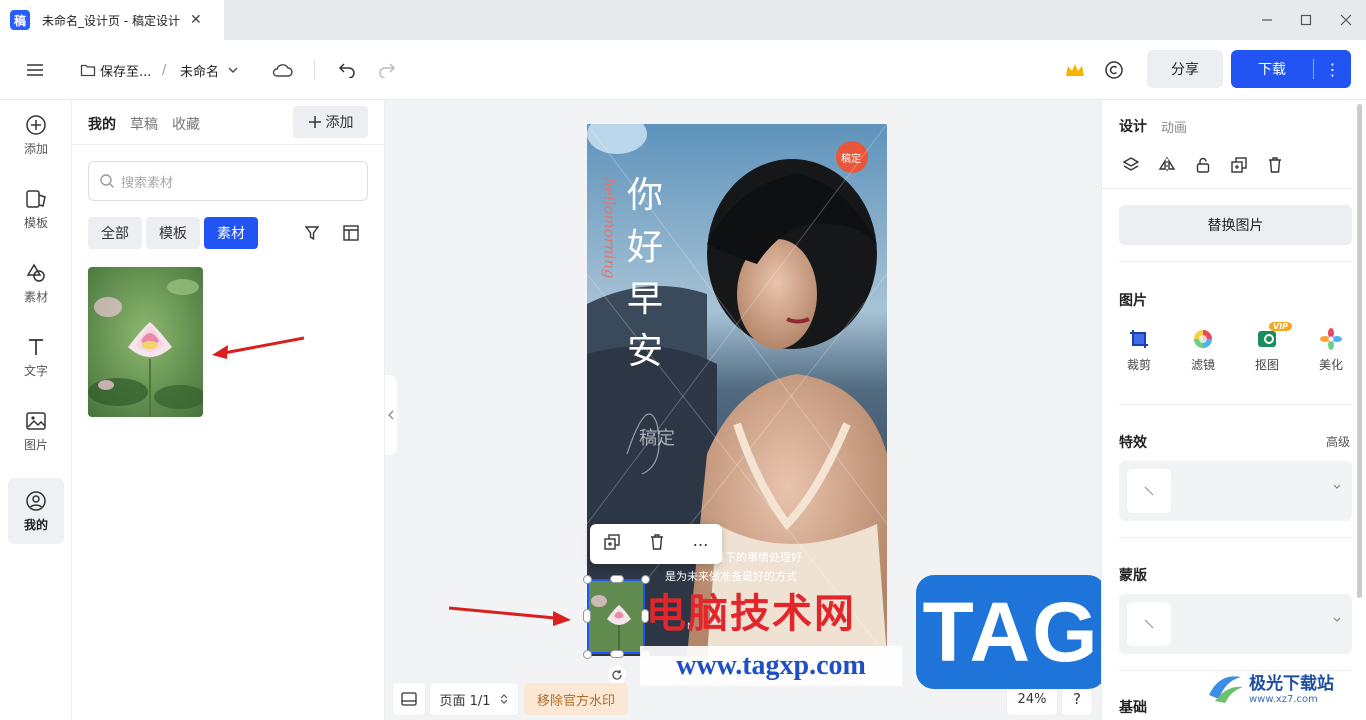 The width and height of the screenshot is (1366, 720). Describe the element at coordinates (751, 613) in the screenshot. I see `overlay-site-name: 电脑技术网` at that location.